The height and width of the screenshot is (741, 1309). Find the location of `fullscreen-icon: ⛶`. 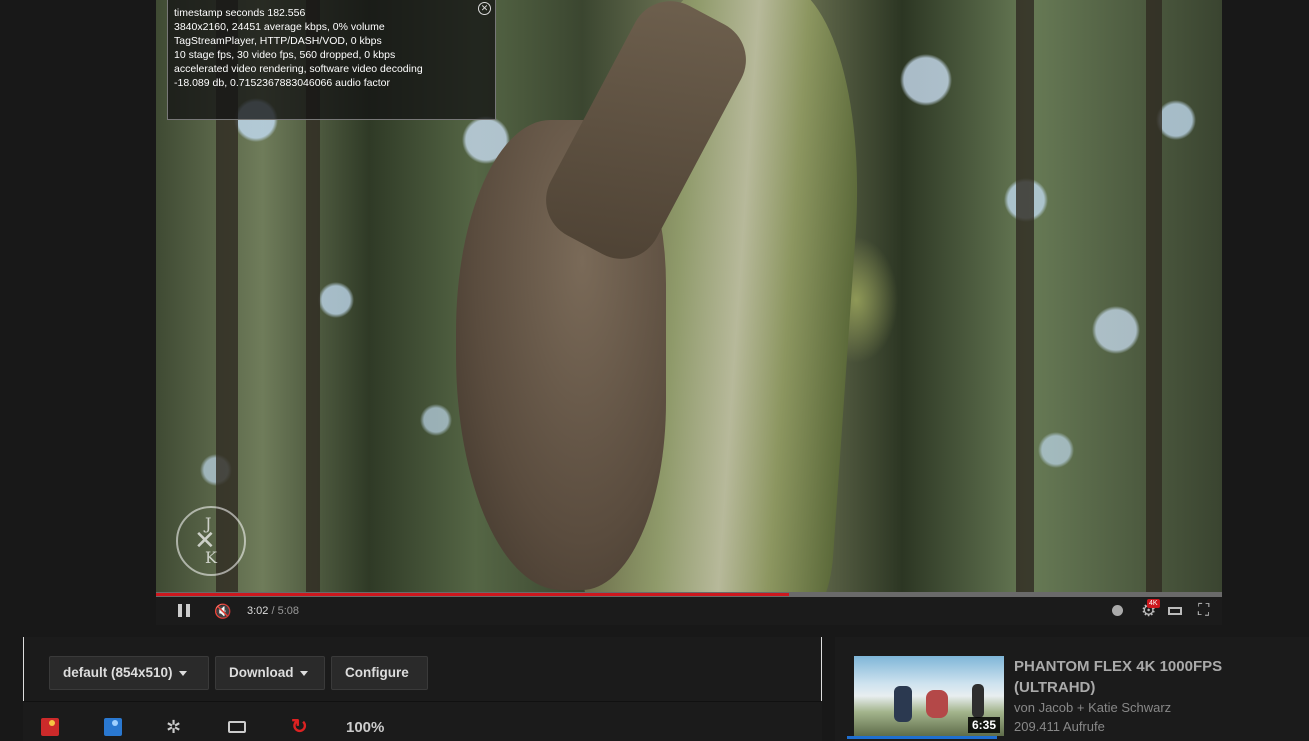

fullscreen-icon: ⛶ is located at coordinates (1204, 610).